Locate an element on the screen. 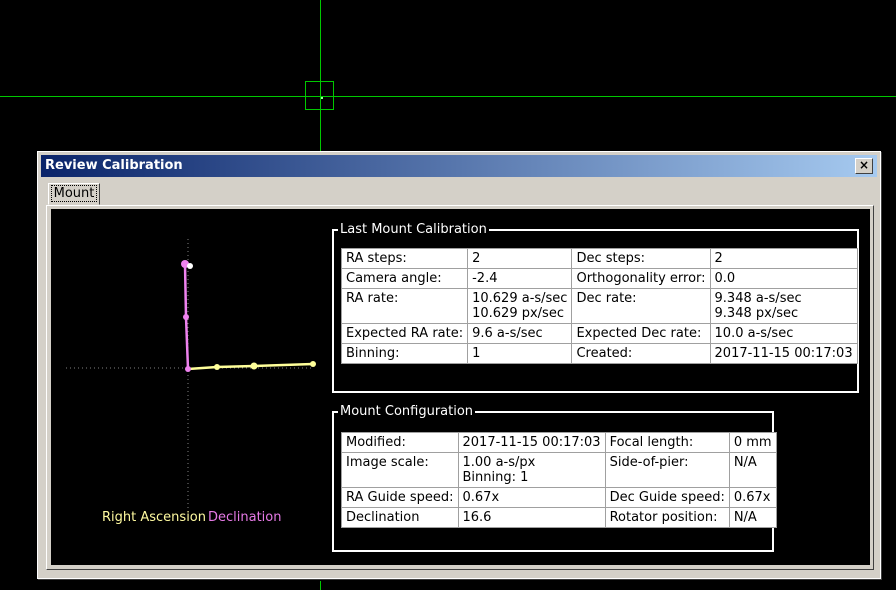 Image resolution: width=896 pixels, height=590 pixels. table-row: Binning: 1 Created: 2017-11-15 00:17:03 is located at coordinates (599, 353).